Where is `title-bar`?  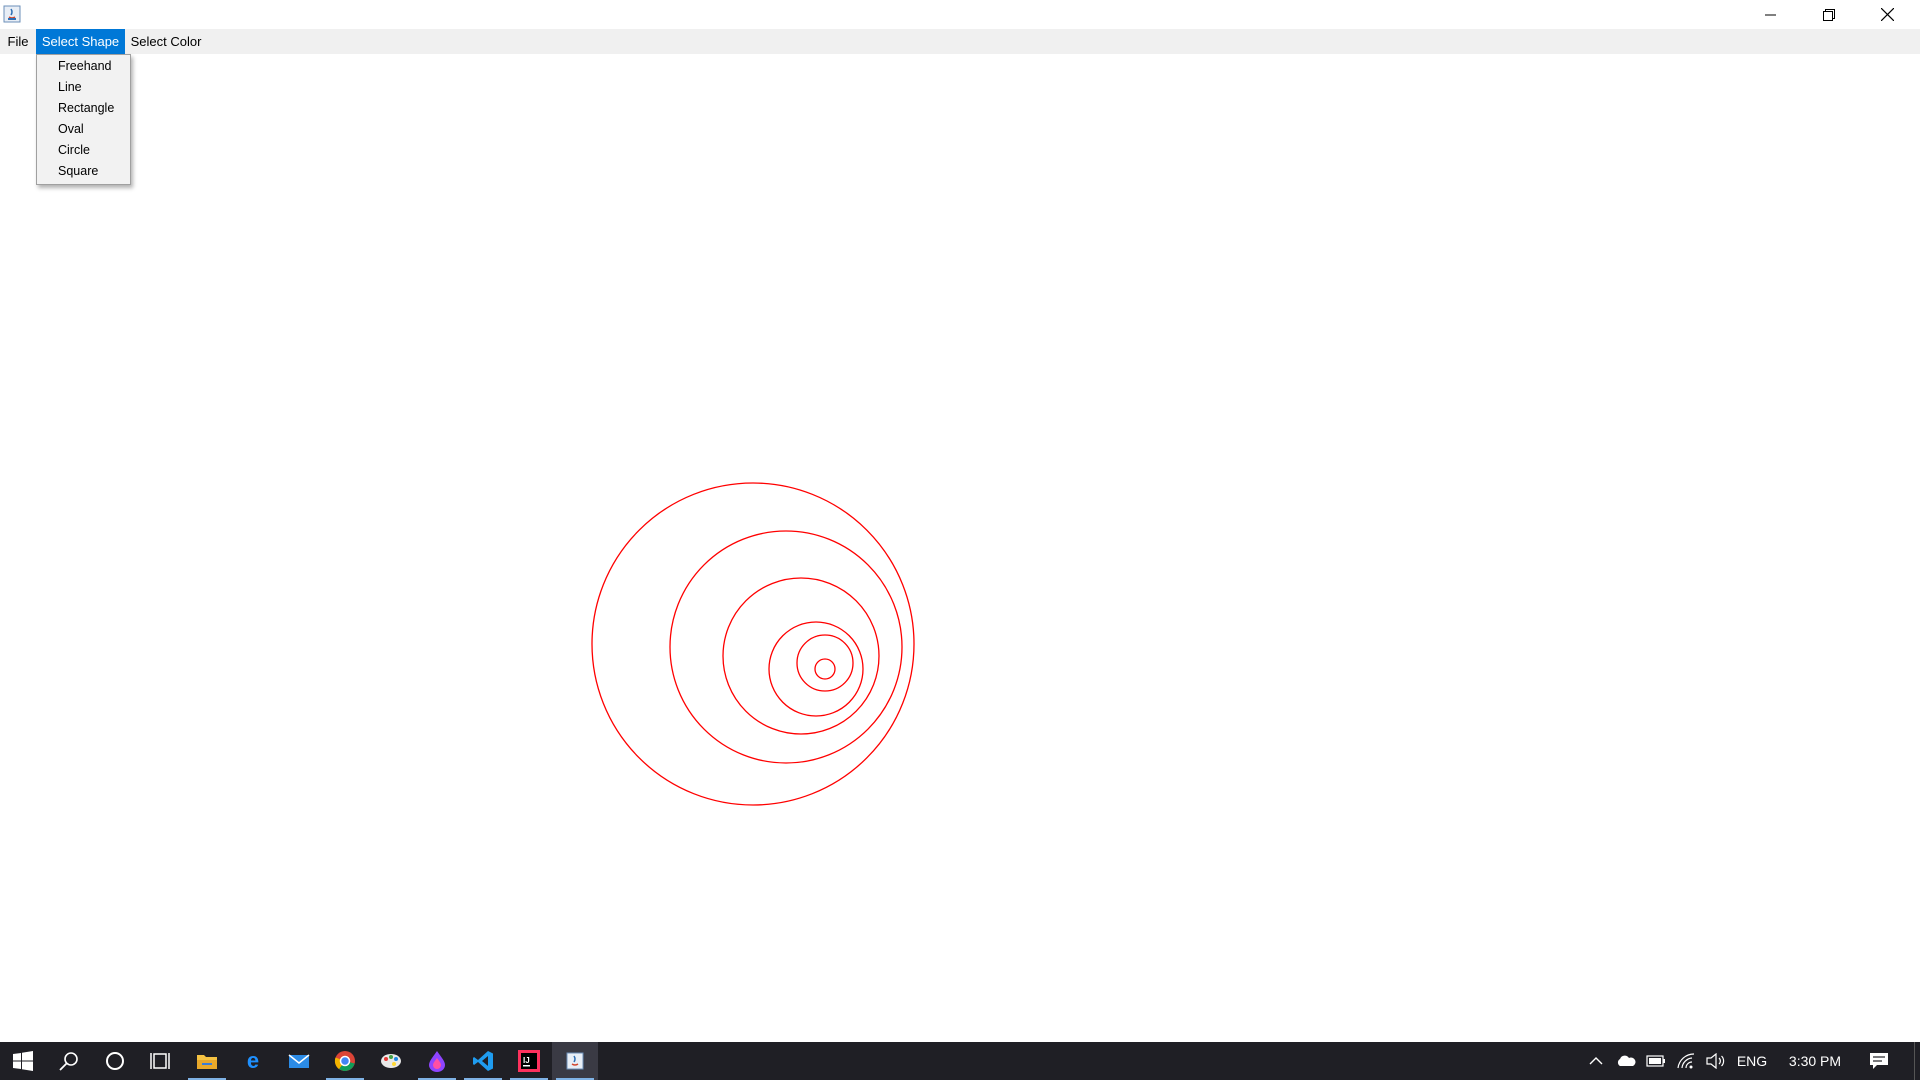 title-bar is located at coordinates (960, 14).